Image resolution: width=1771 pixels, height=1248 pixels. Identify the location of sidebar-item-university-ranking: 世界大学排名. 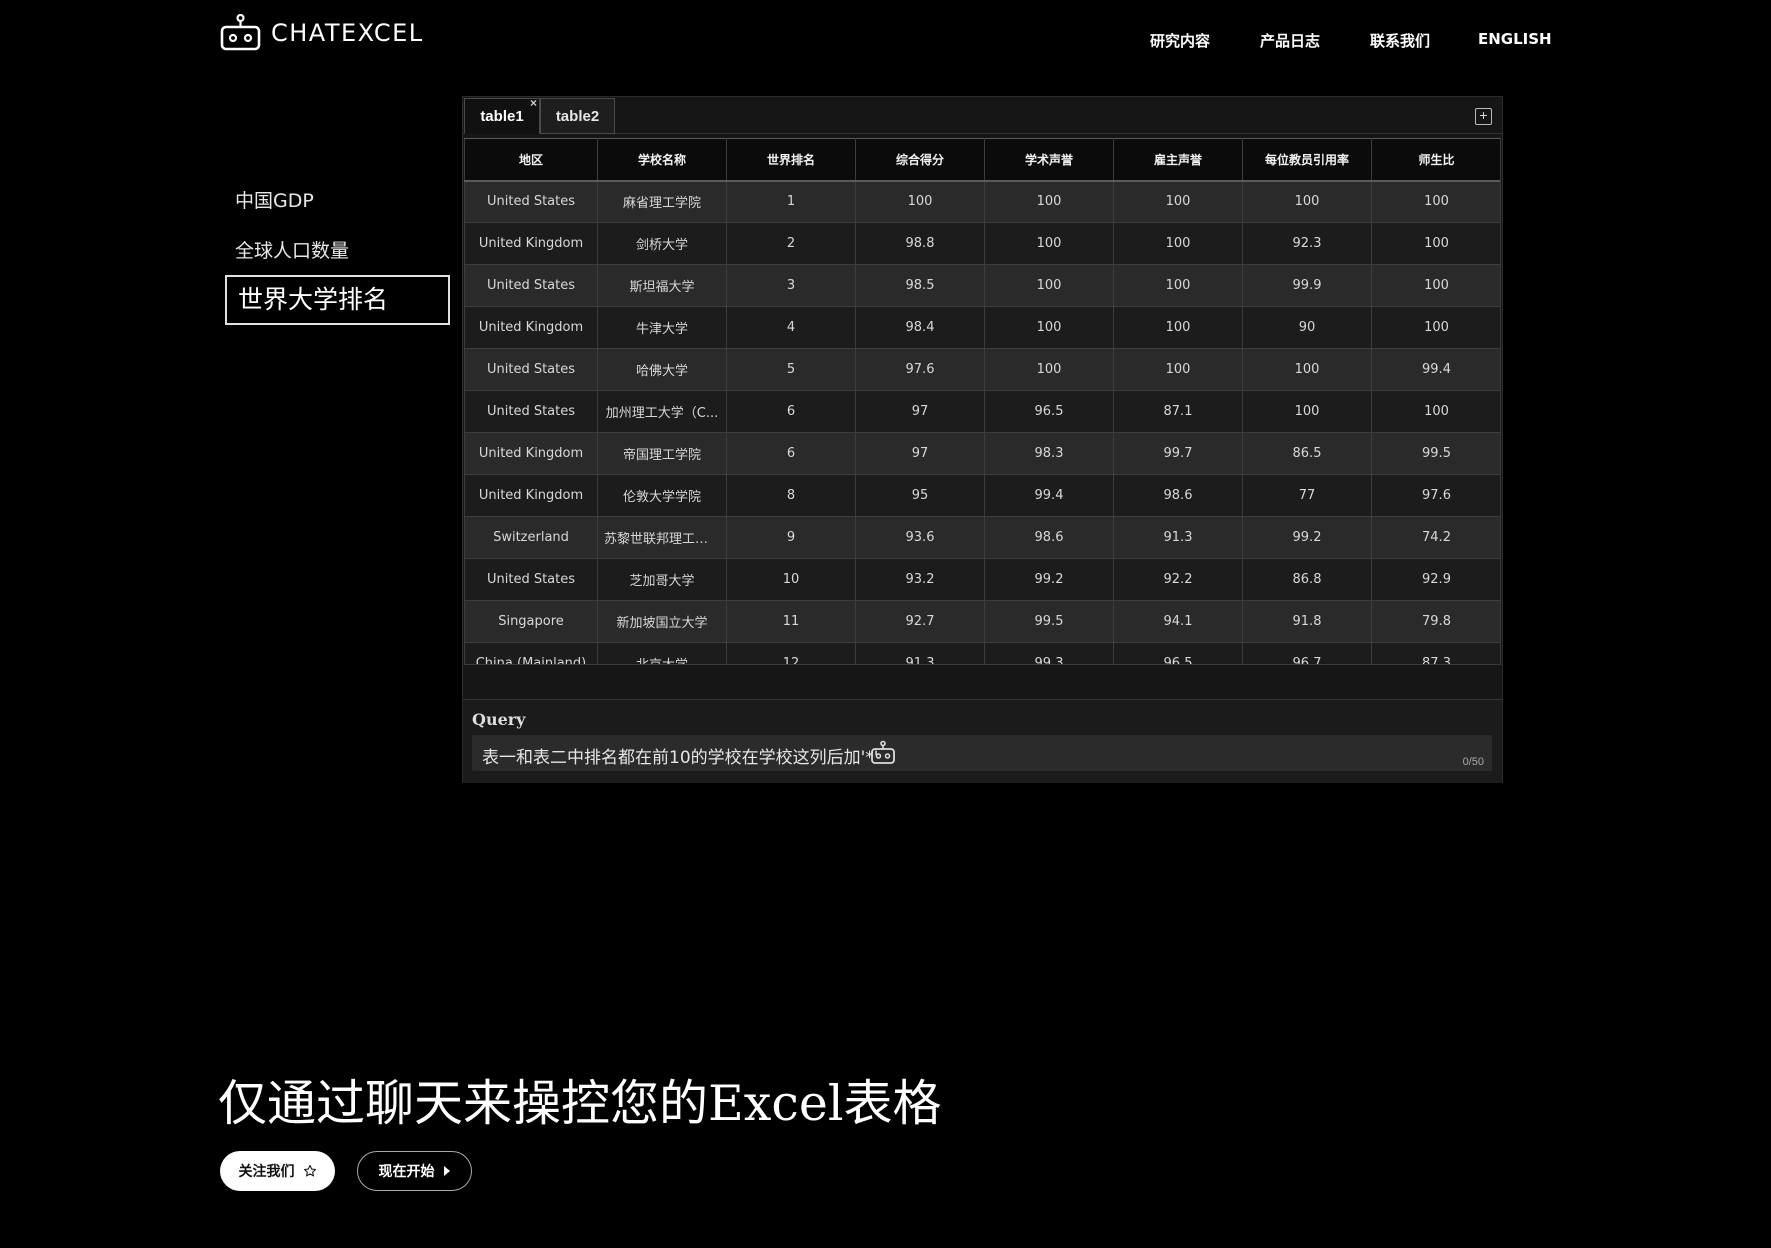
(337, 300).